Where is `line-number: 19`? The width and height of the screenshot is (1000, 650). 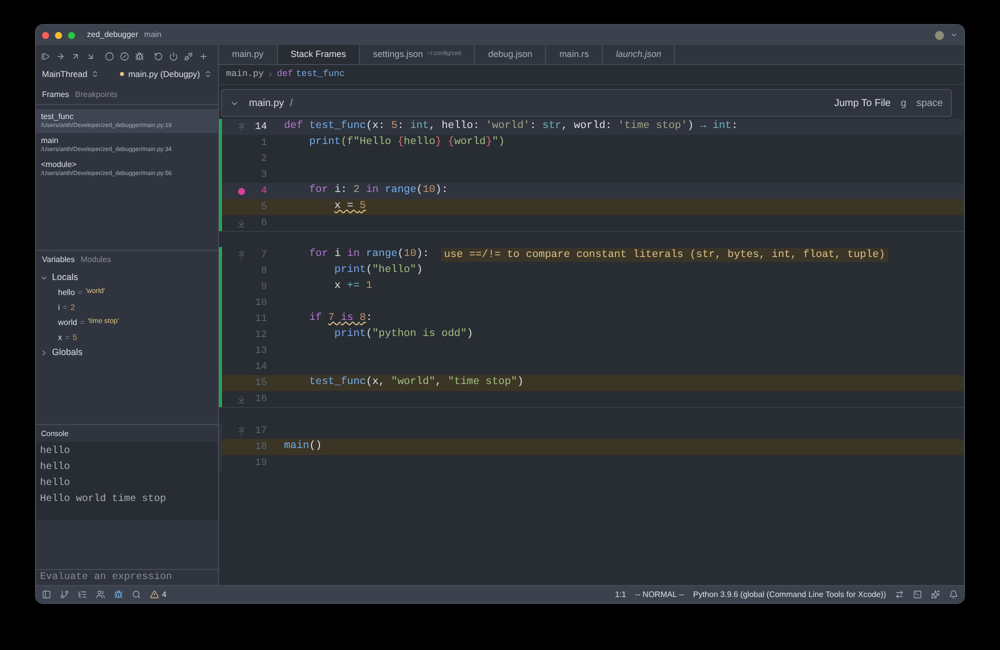 line-number: 19 is located at coordinates (260, 463).